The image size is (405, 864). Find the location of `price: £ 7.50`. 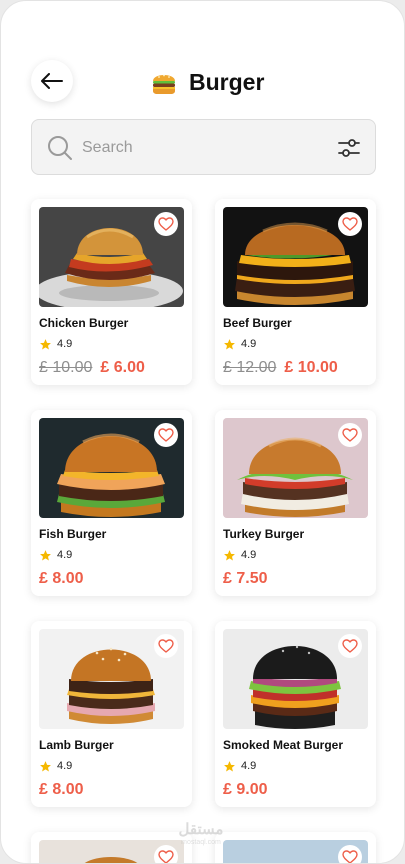

price: £ 7.50 is located at coordinates (245, 578).